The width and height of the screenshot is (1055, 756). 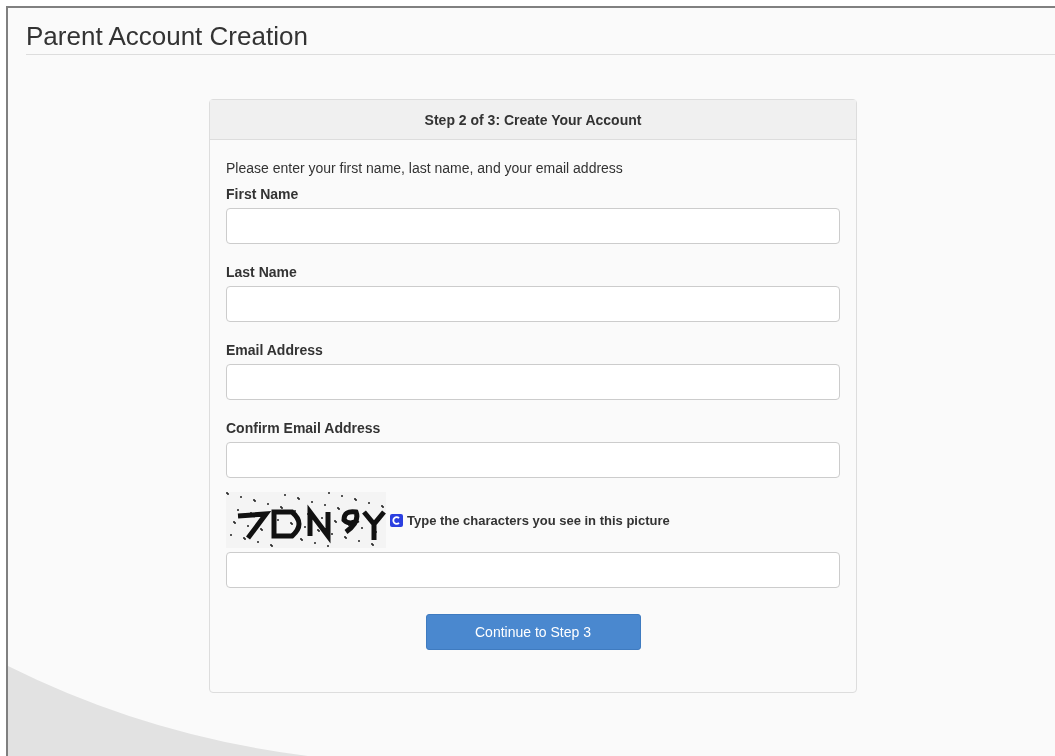 I want to click on field-label: Email Address, so click(x=275, y=350).